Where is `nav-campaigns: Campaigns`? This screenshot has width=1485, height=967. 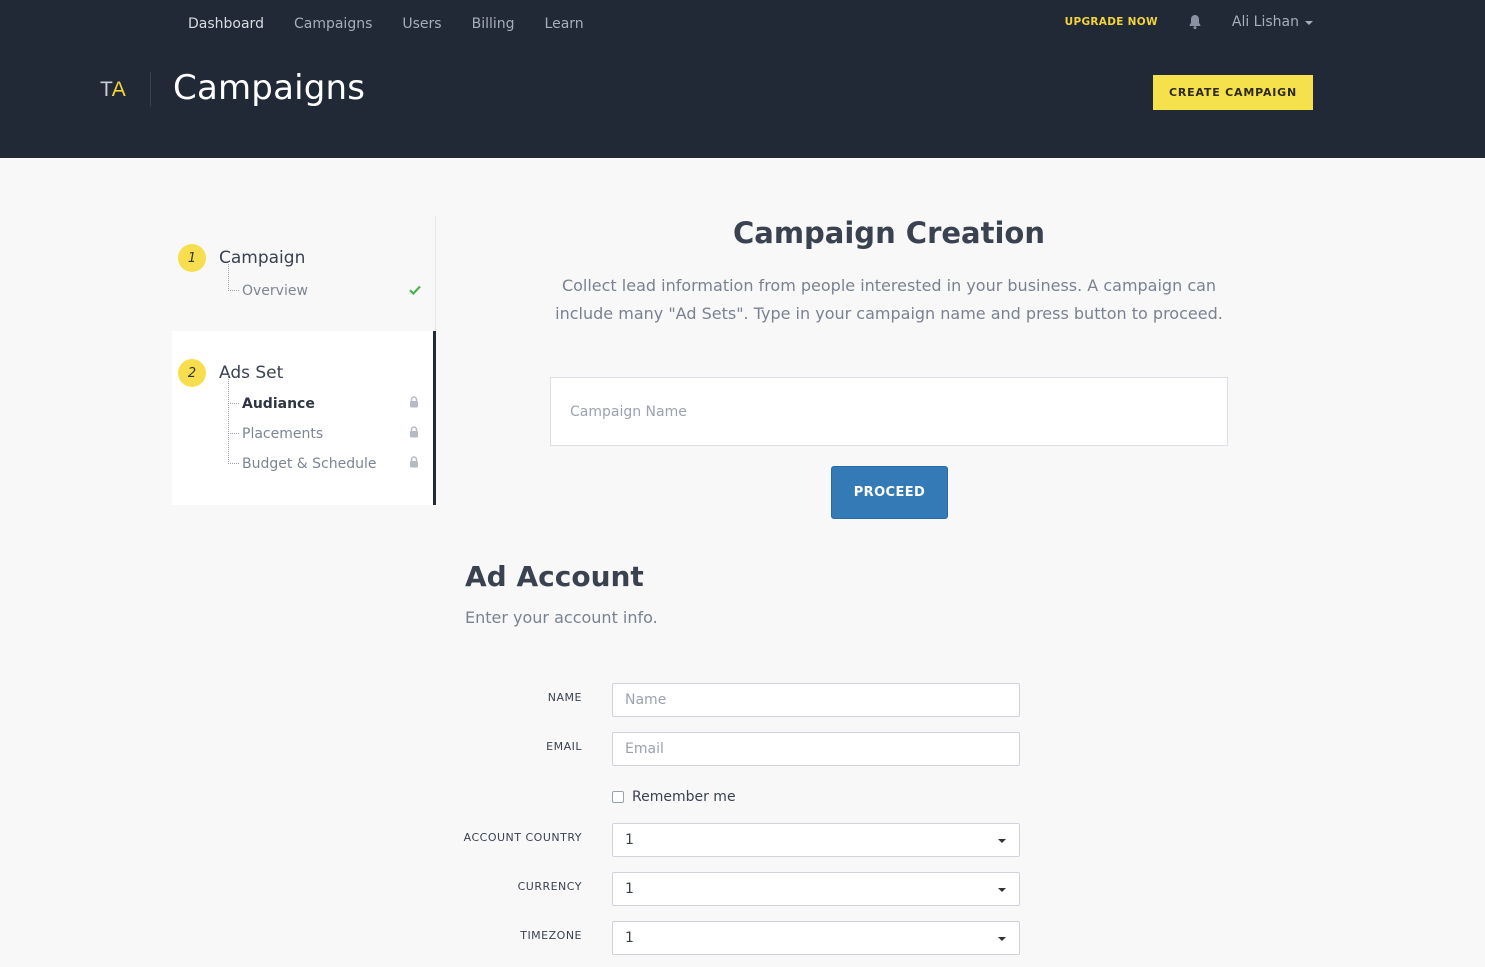
nav-campaigns: Campaigns is located at coordinates (333, 24).